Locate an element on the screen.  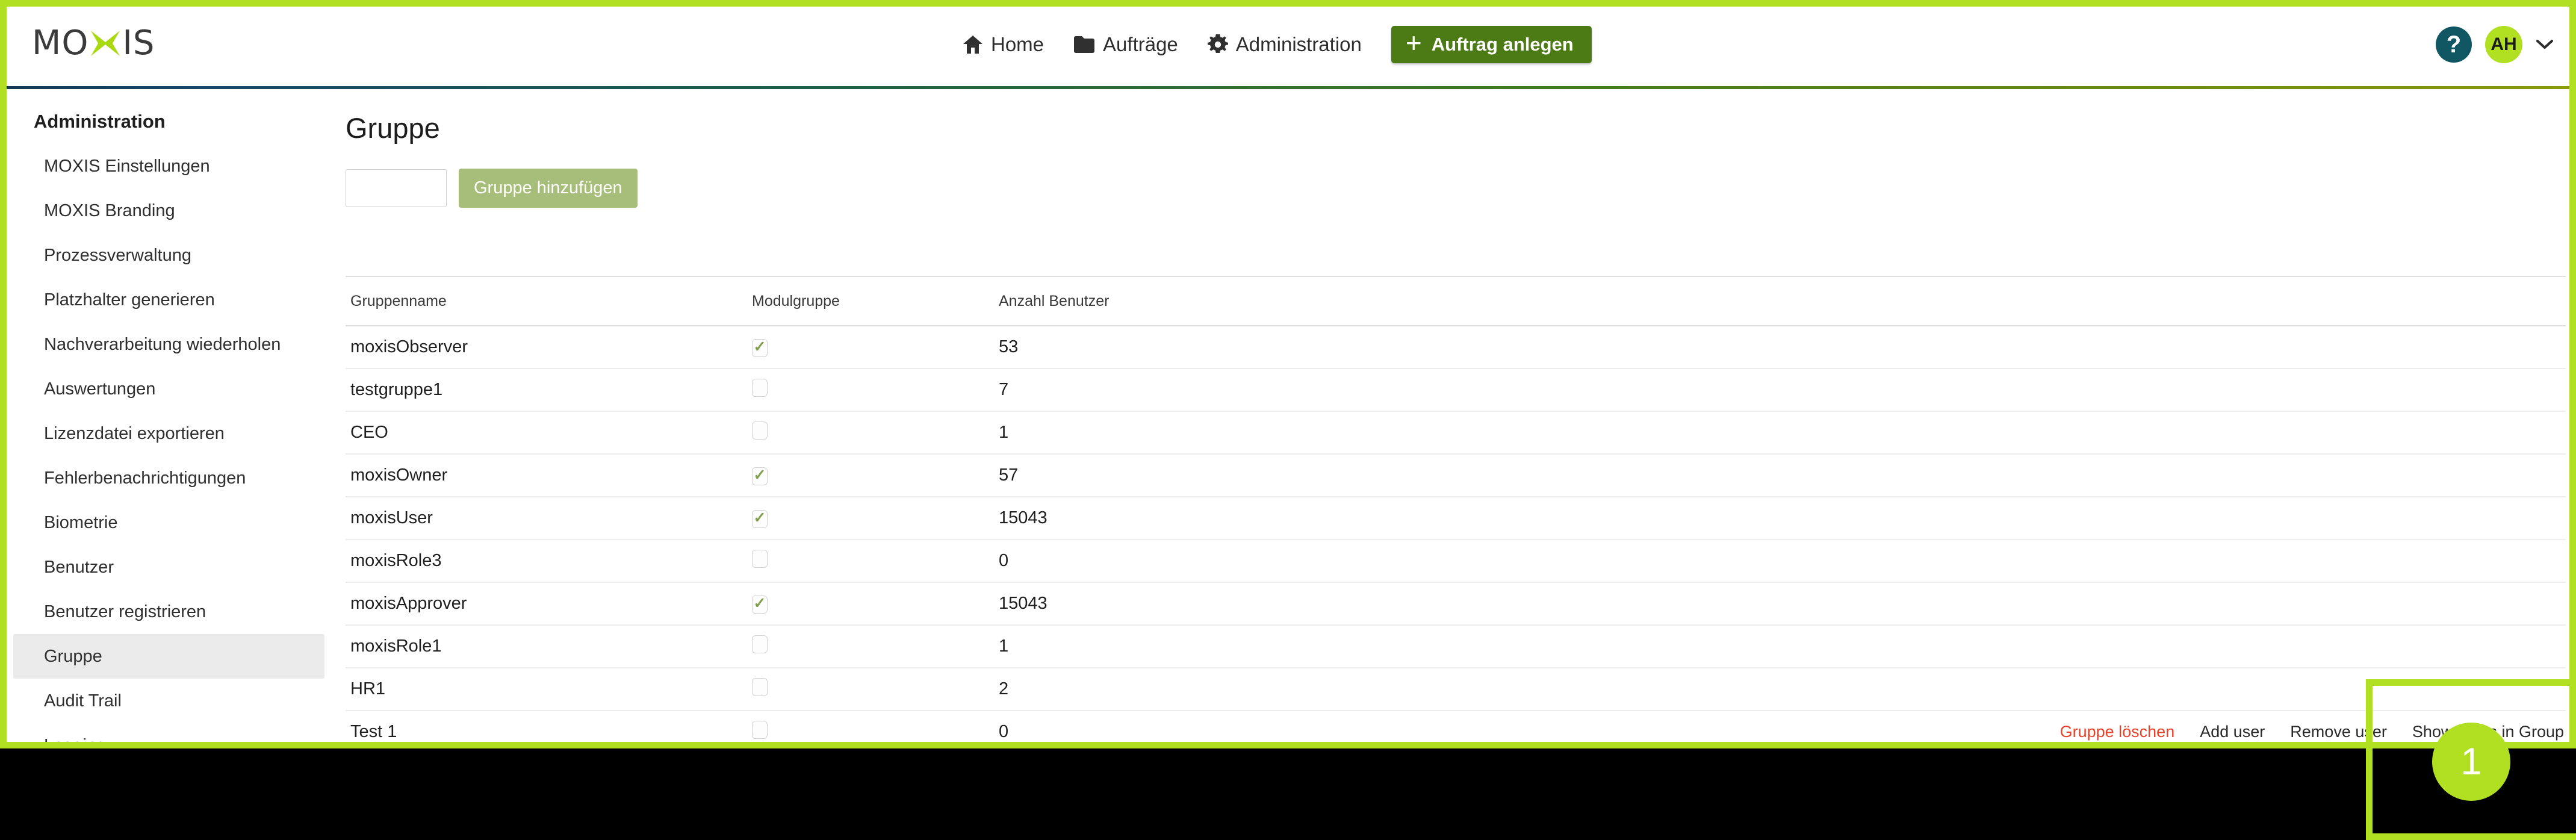
help-icon: ? is located at coordinates (2454, 45).